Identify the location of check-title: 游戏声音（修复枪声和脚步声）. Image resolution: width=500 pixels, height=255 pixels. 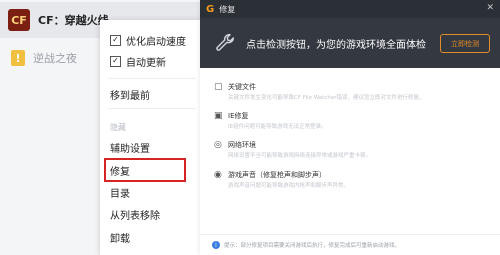
(277, 175).